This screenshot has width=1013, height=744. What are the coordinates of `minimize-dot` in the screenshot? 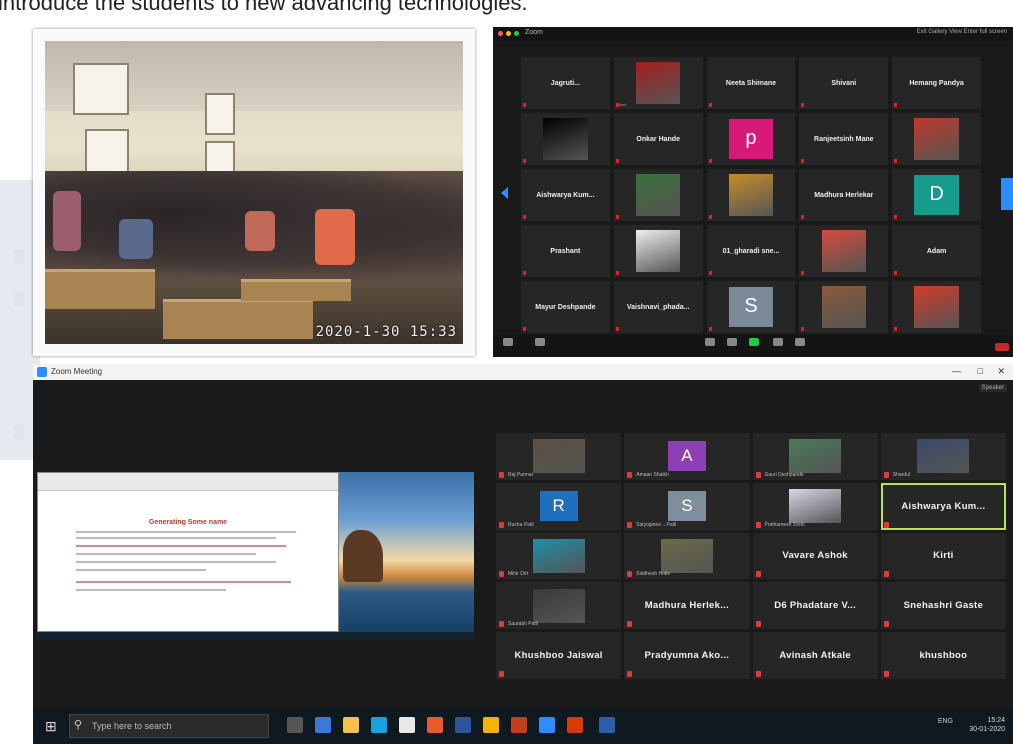 It's located at (508, 33).